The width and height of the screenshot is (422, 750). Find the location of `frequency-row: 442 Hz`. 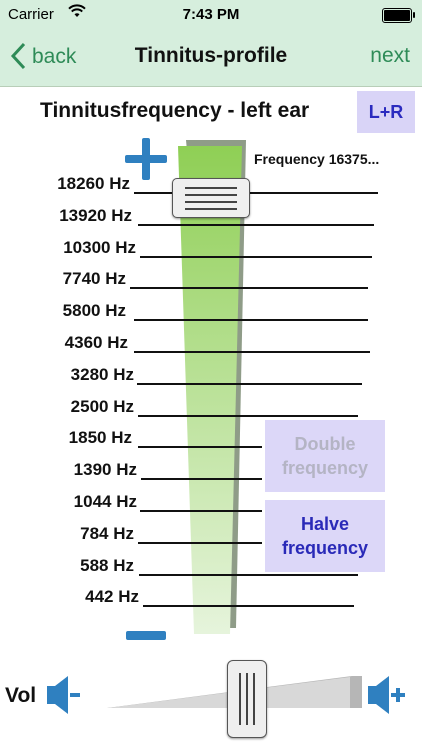

frequency-row: 442 Hz is located at coordinates (211, 598).